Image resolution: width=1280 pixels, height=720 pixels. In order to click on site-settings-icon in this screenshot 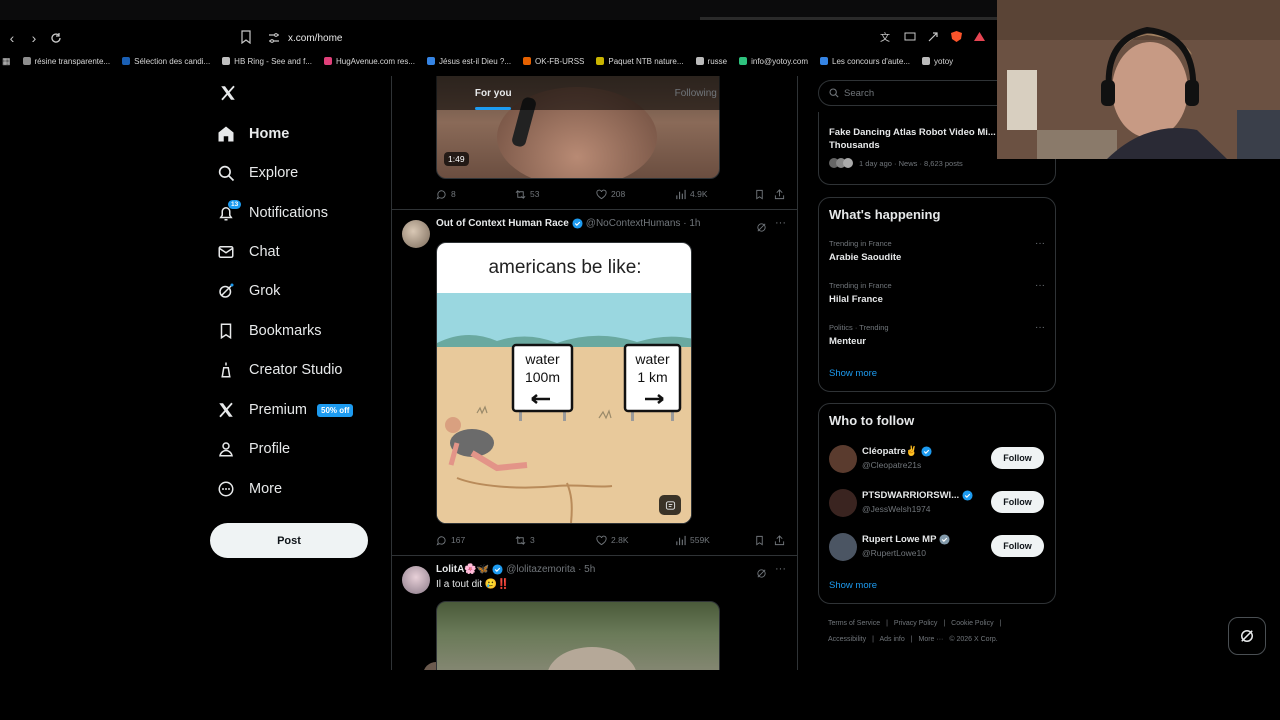, I will do `click(274, 38)`.